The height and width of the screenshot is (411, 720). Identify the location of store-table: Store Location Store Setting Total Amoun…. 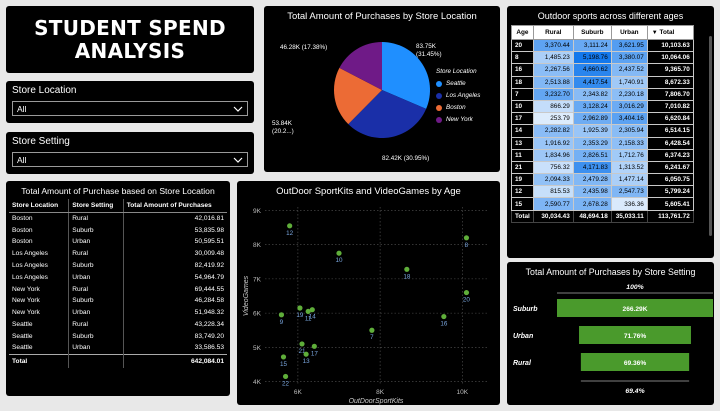
(118, 284).